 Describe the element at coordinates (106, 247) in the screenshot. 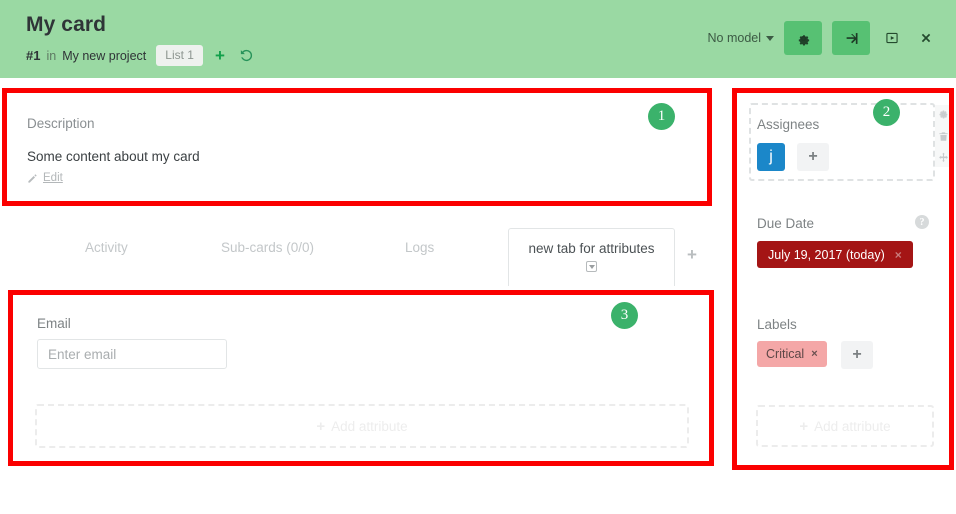

I see `tab-activity: Activity` at that location.